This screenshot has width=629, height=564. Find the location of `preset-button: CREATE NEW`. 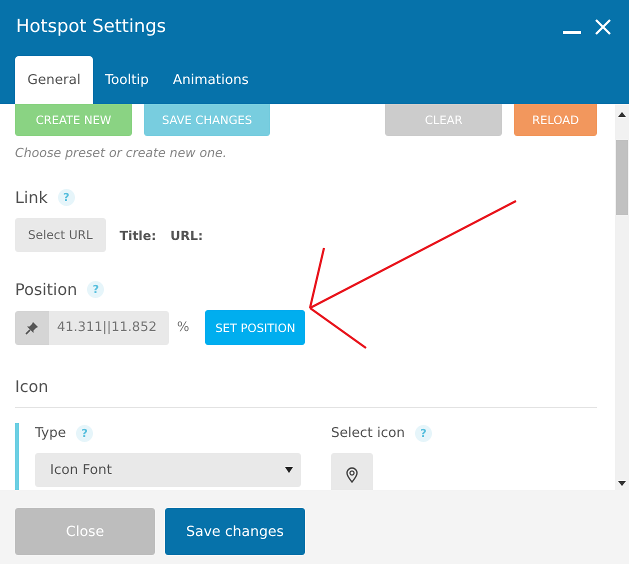

preset-button: CREATE NEW is located at coordinates (73, 120).